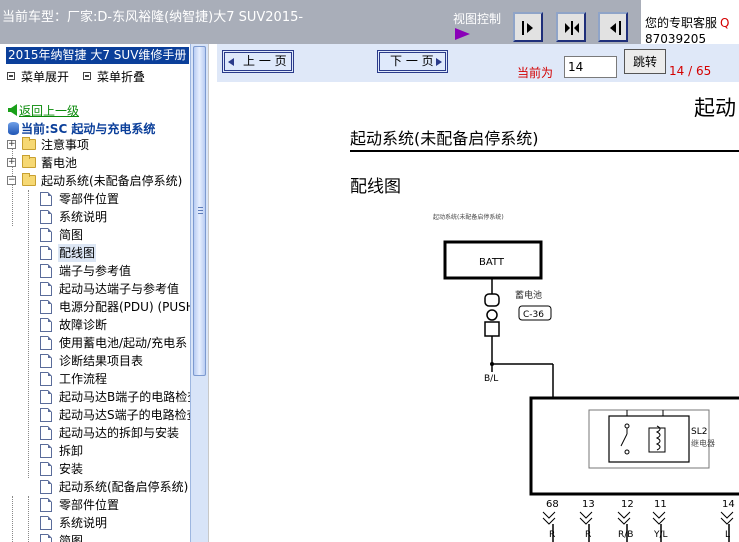 This screenshot has width=739, height=542. I want to click on collapse-left-icon, so click(527, 28).